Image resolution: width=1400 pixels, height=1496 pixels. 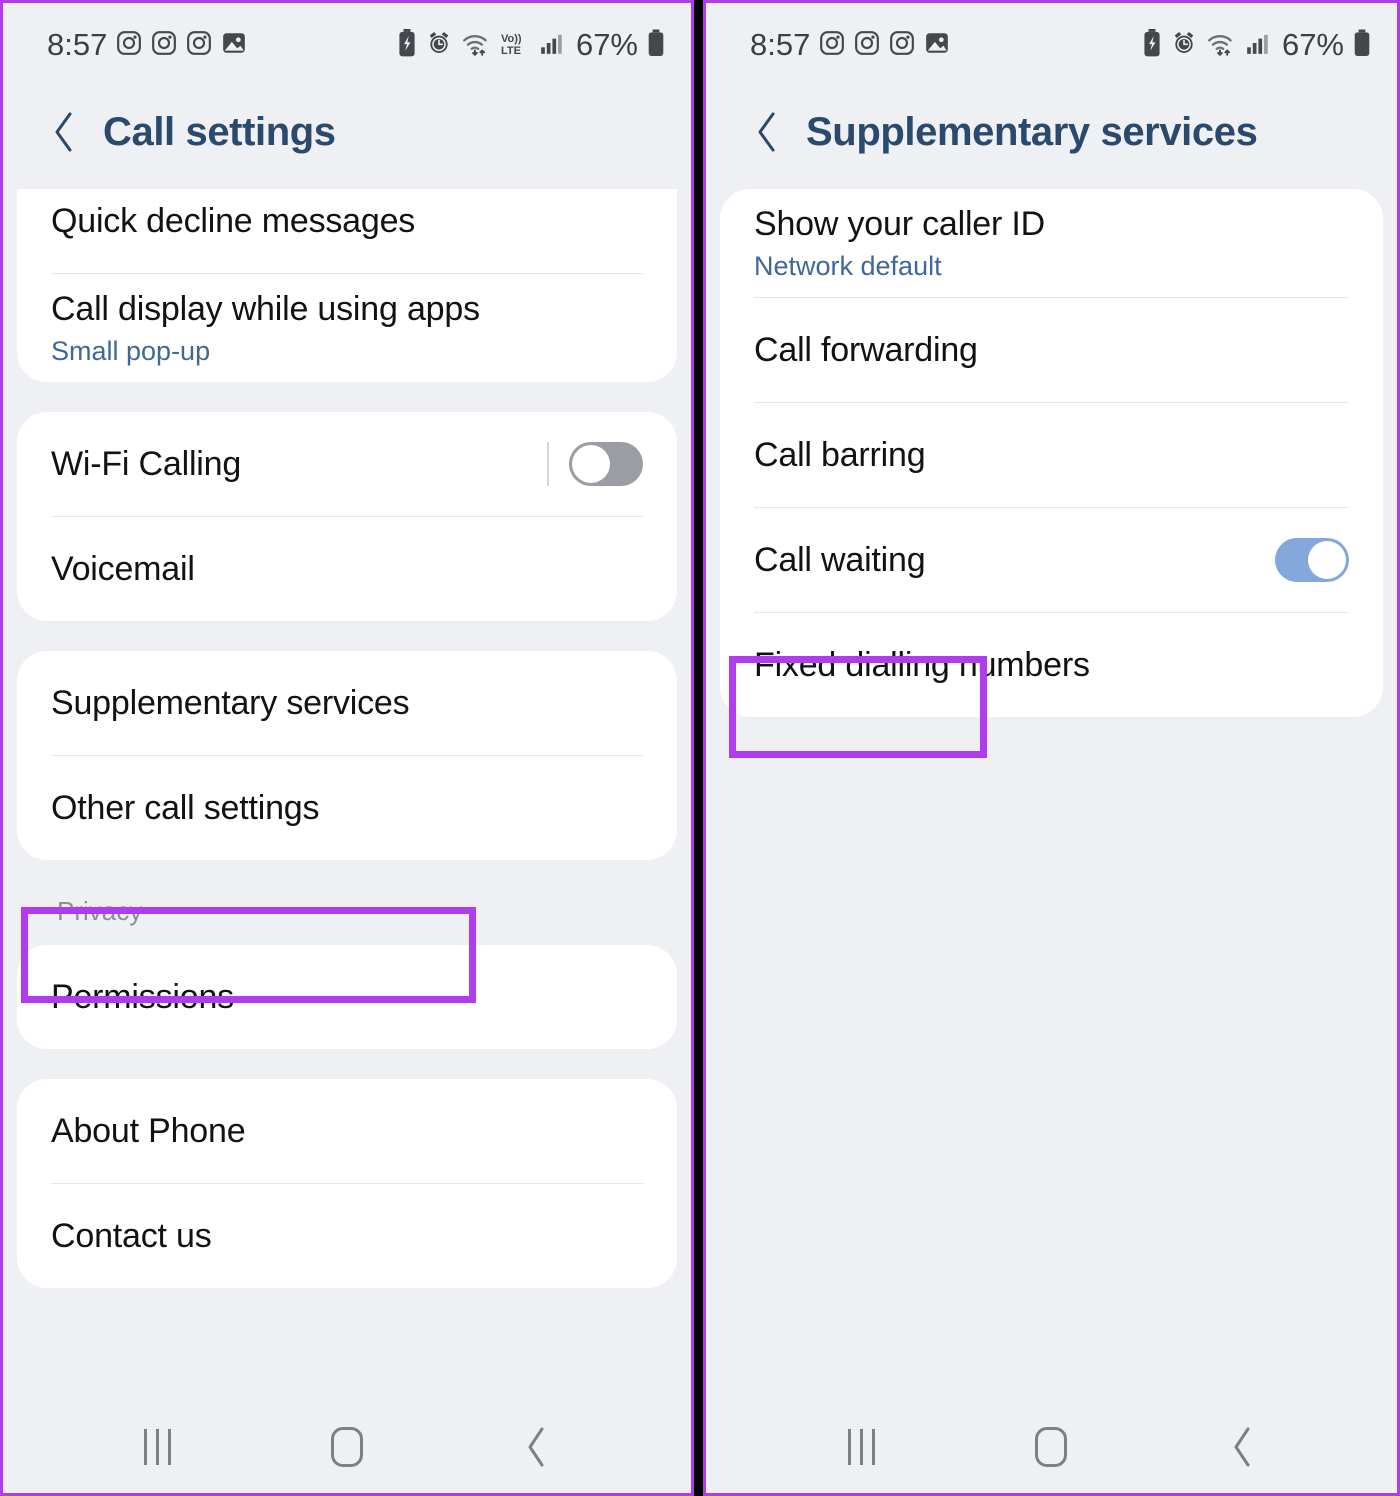 I want to click on group-label-privacy: Privacy, so click(x=100, y=911).